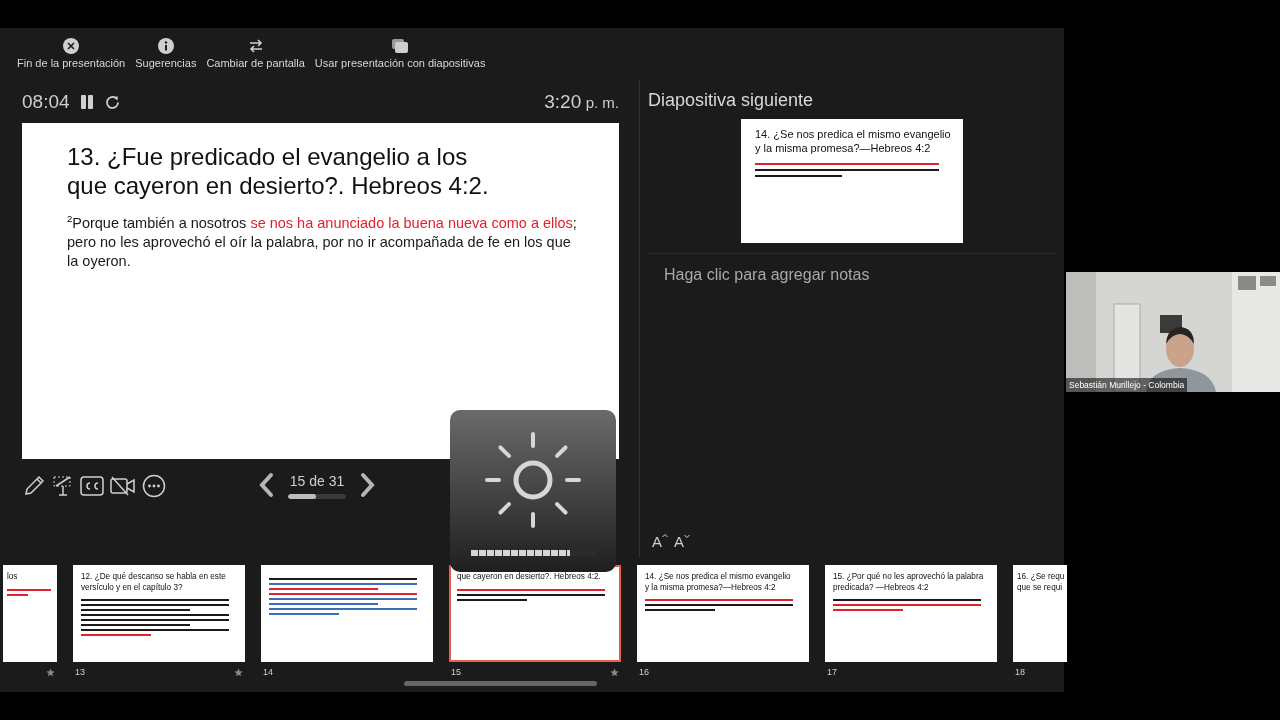  Describe the element at coordinates (165, 46) in the screenshot. I see `info-icon` at that location.